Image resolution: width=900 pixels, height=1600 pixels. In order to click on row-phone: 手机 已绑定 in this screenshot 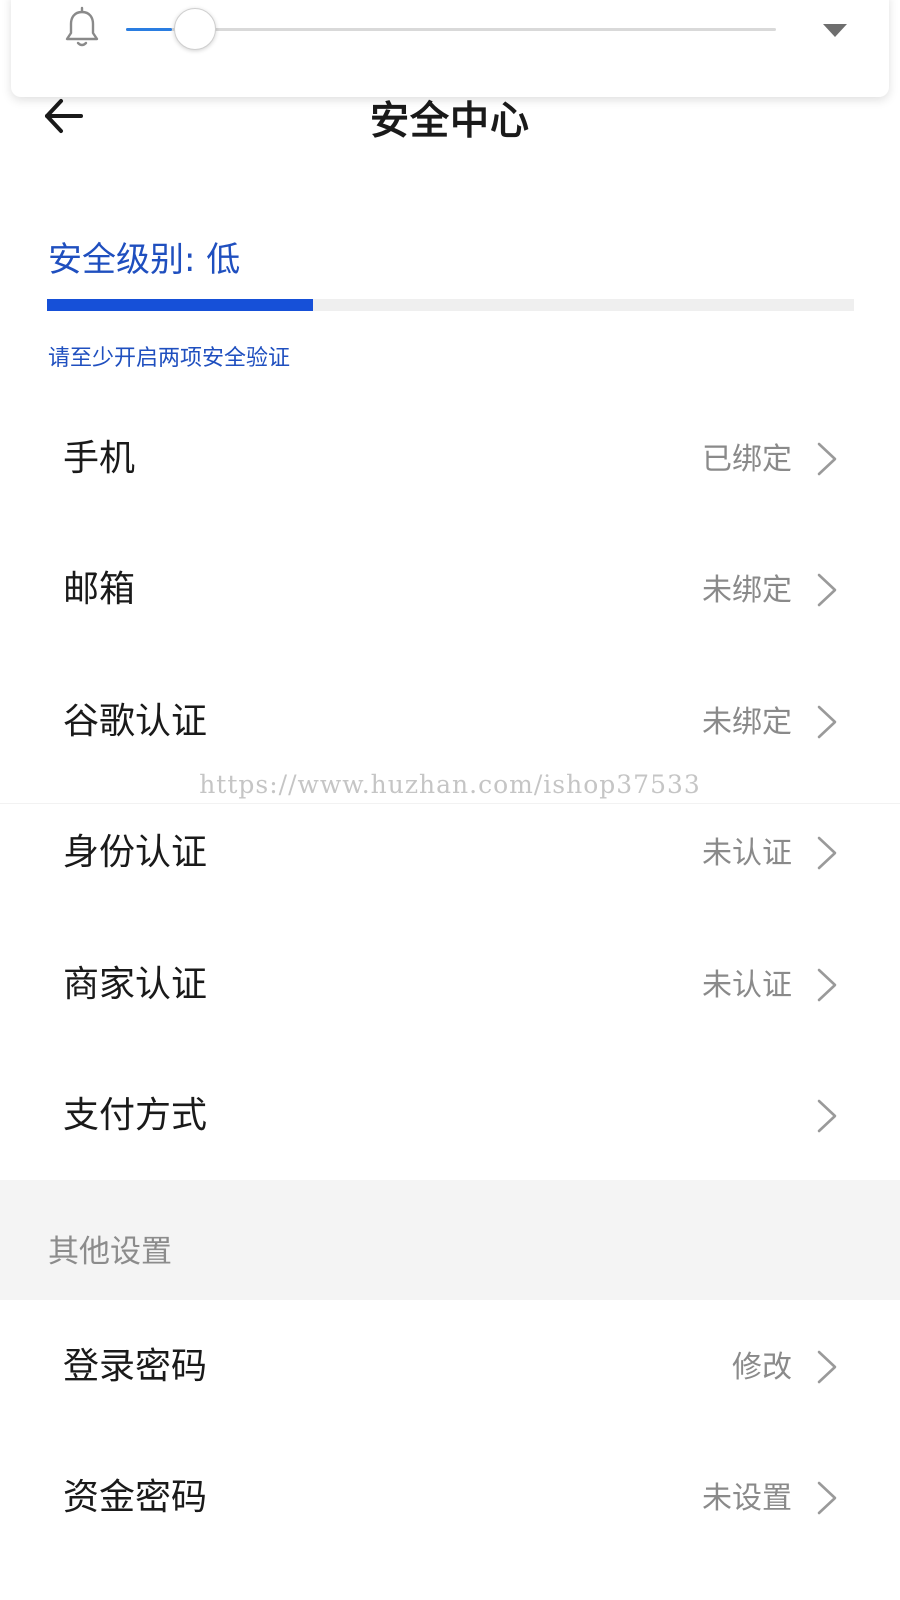, I will do `click(450, 459)`.